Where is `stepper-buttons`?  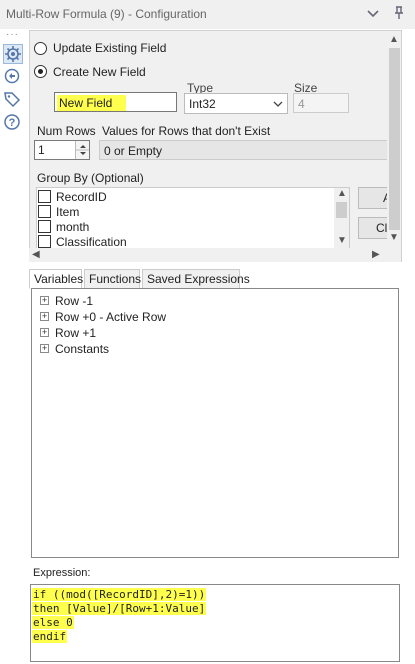
stepper-buttons is located at coordinates (82, 150).